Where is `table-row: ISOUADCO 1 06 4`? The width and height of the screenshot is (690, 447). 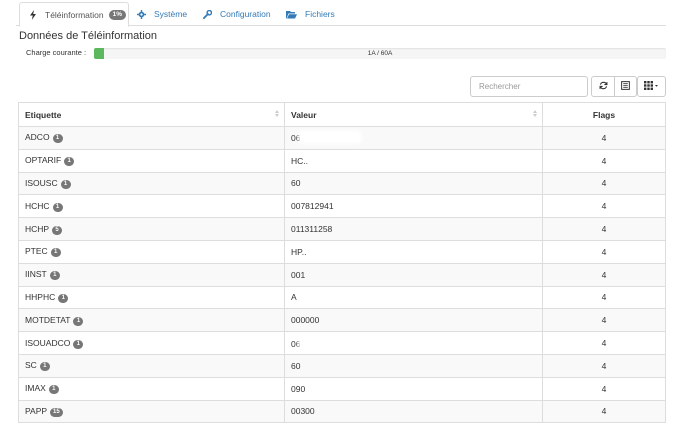 table-row: ISOUADCO 1 06 4 is located at coordinates (342, 343).